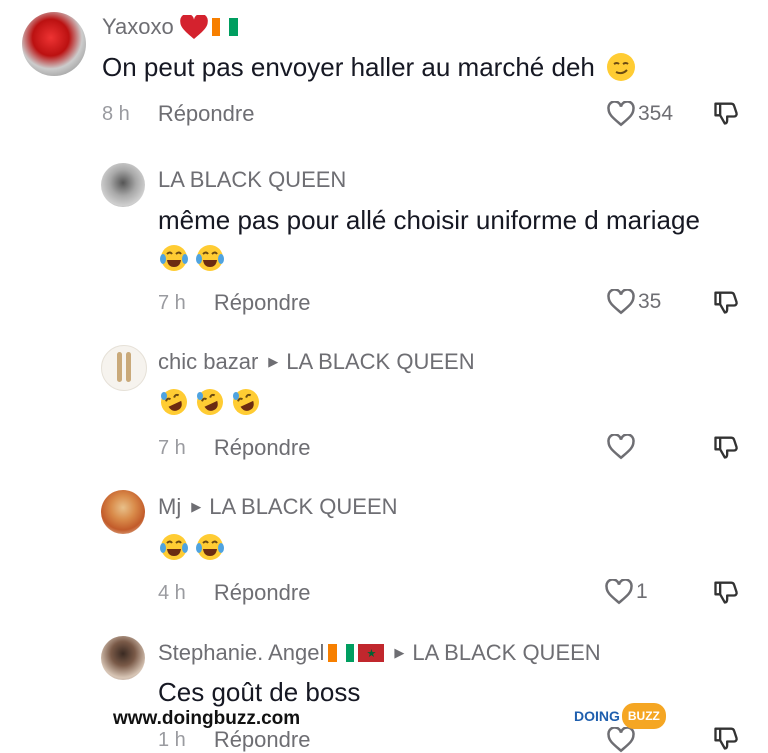 Image resolution: width=768 pixels, height=753 pixels. What do you see at coordinates (371, 653) in the screenshot?
I see `morocco-flag-icon: ★` at bounding box center [371, 653].